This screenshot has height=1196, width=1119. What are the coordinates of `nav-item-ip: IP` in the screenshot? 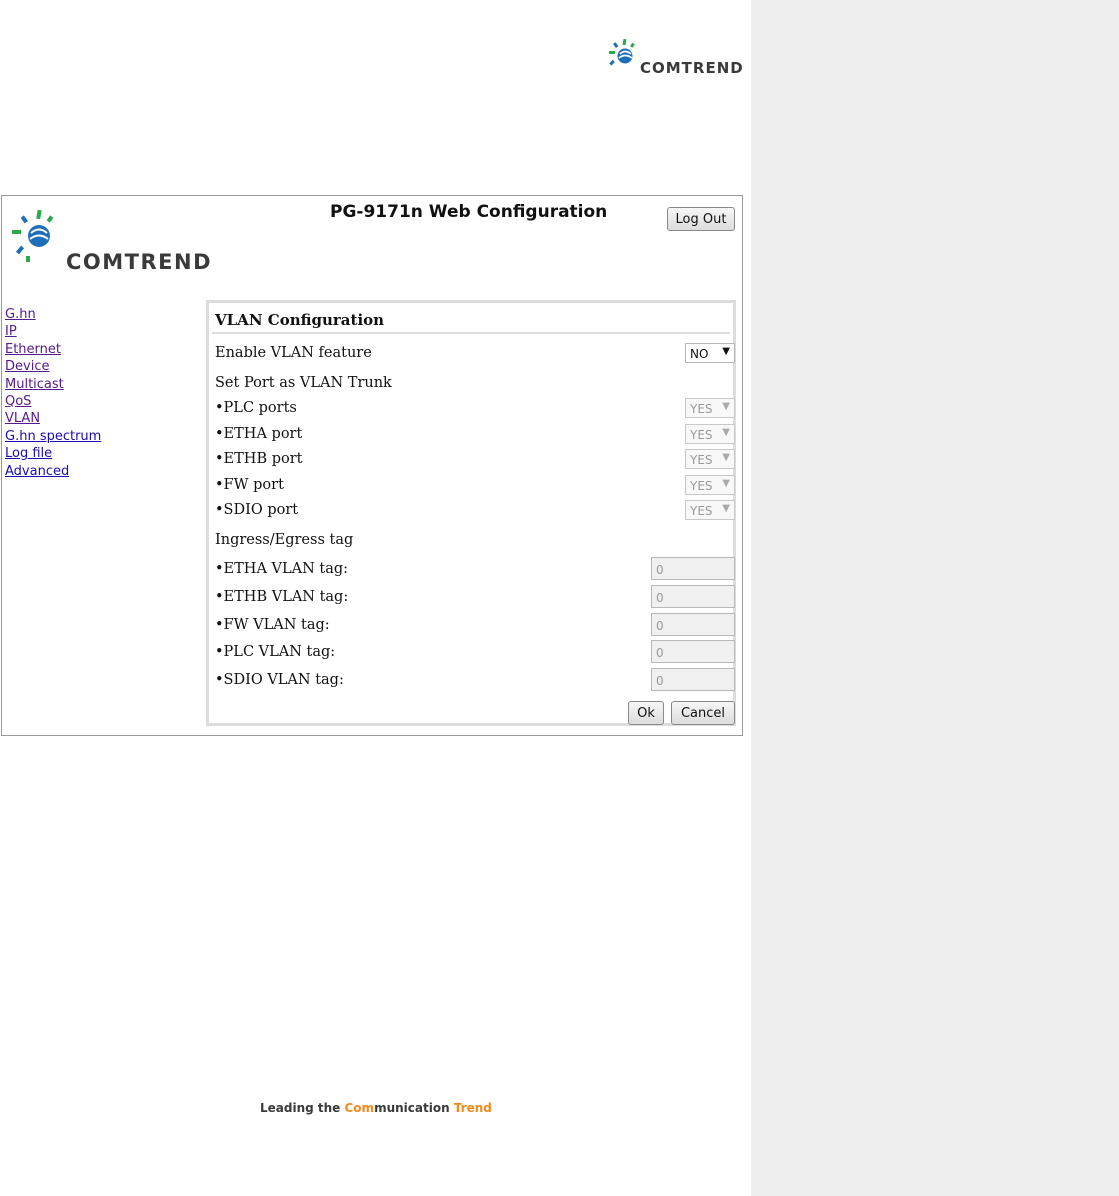 It's located at (53, 331).